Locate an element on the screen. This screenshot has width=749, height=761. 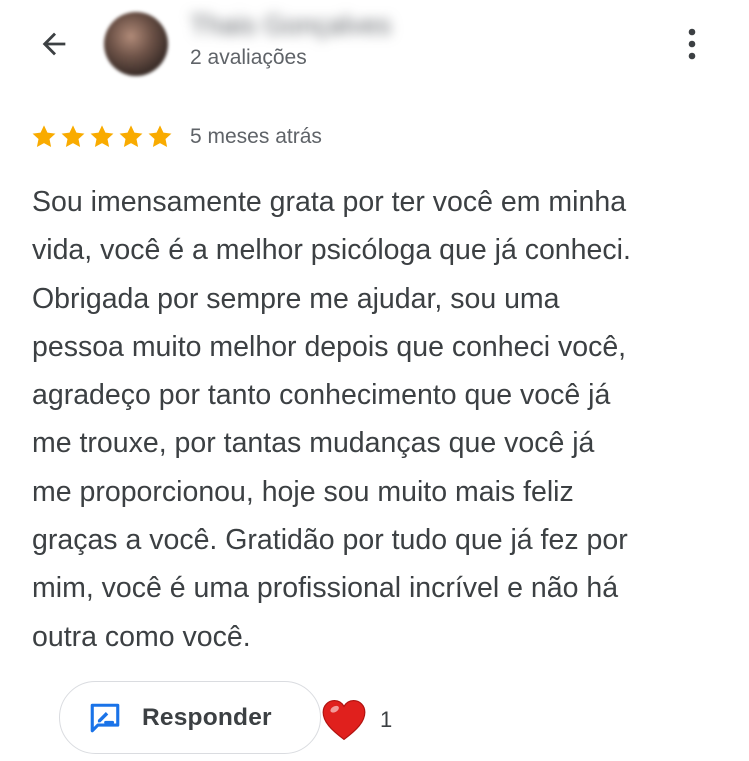
reply-edit-icon is located at coordinates (105, 717).